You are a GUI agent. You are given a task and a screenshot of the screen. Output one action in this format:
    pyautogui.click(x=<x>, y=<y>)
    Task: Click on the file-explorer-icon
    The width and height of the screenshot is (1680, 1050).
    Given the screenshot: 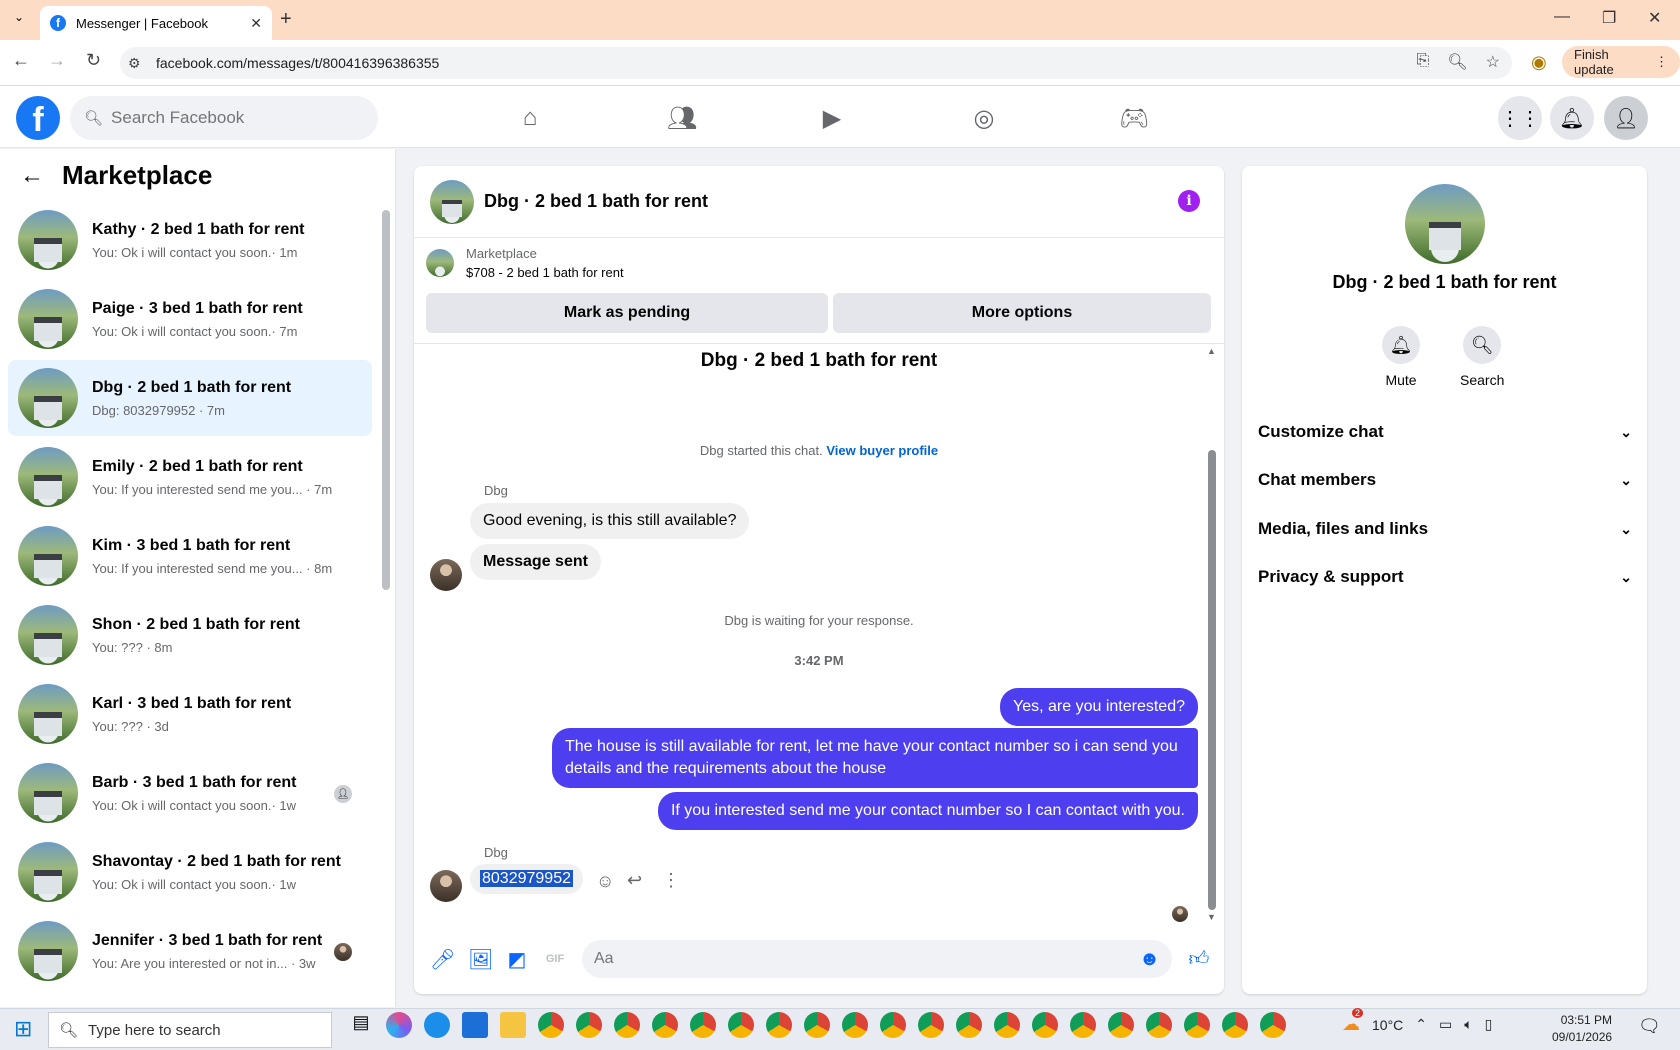 What is the action you would take?
    pyautogui.click(x=513, y=1025)
    